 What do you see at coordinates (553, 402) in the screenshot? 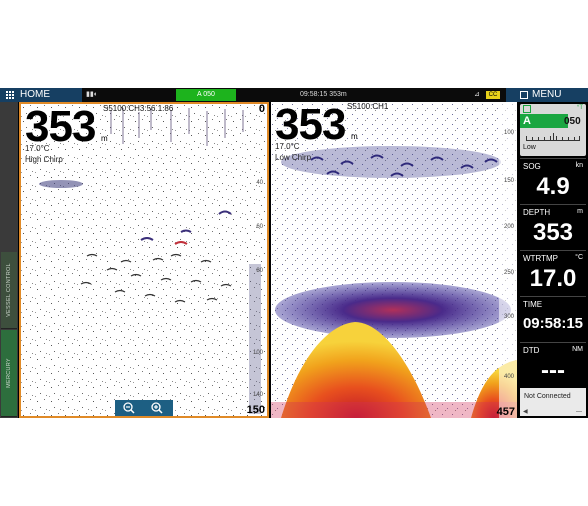
I see `connection-status-box: Not Connected ◀ —` at bounding box center [553, 402].